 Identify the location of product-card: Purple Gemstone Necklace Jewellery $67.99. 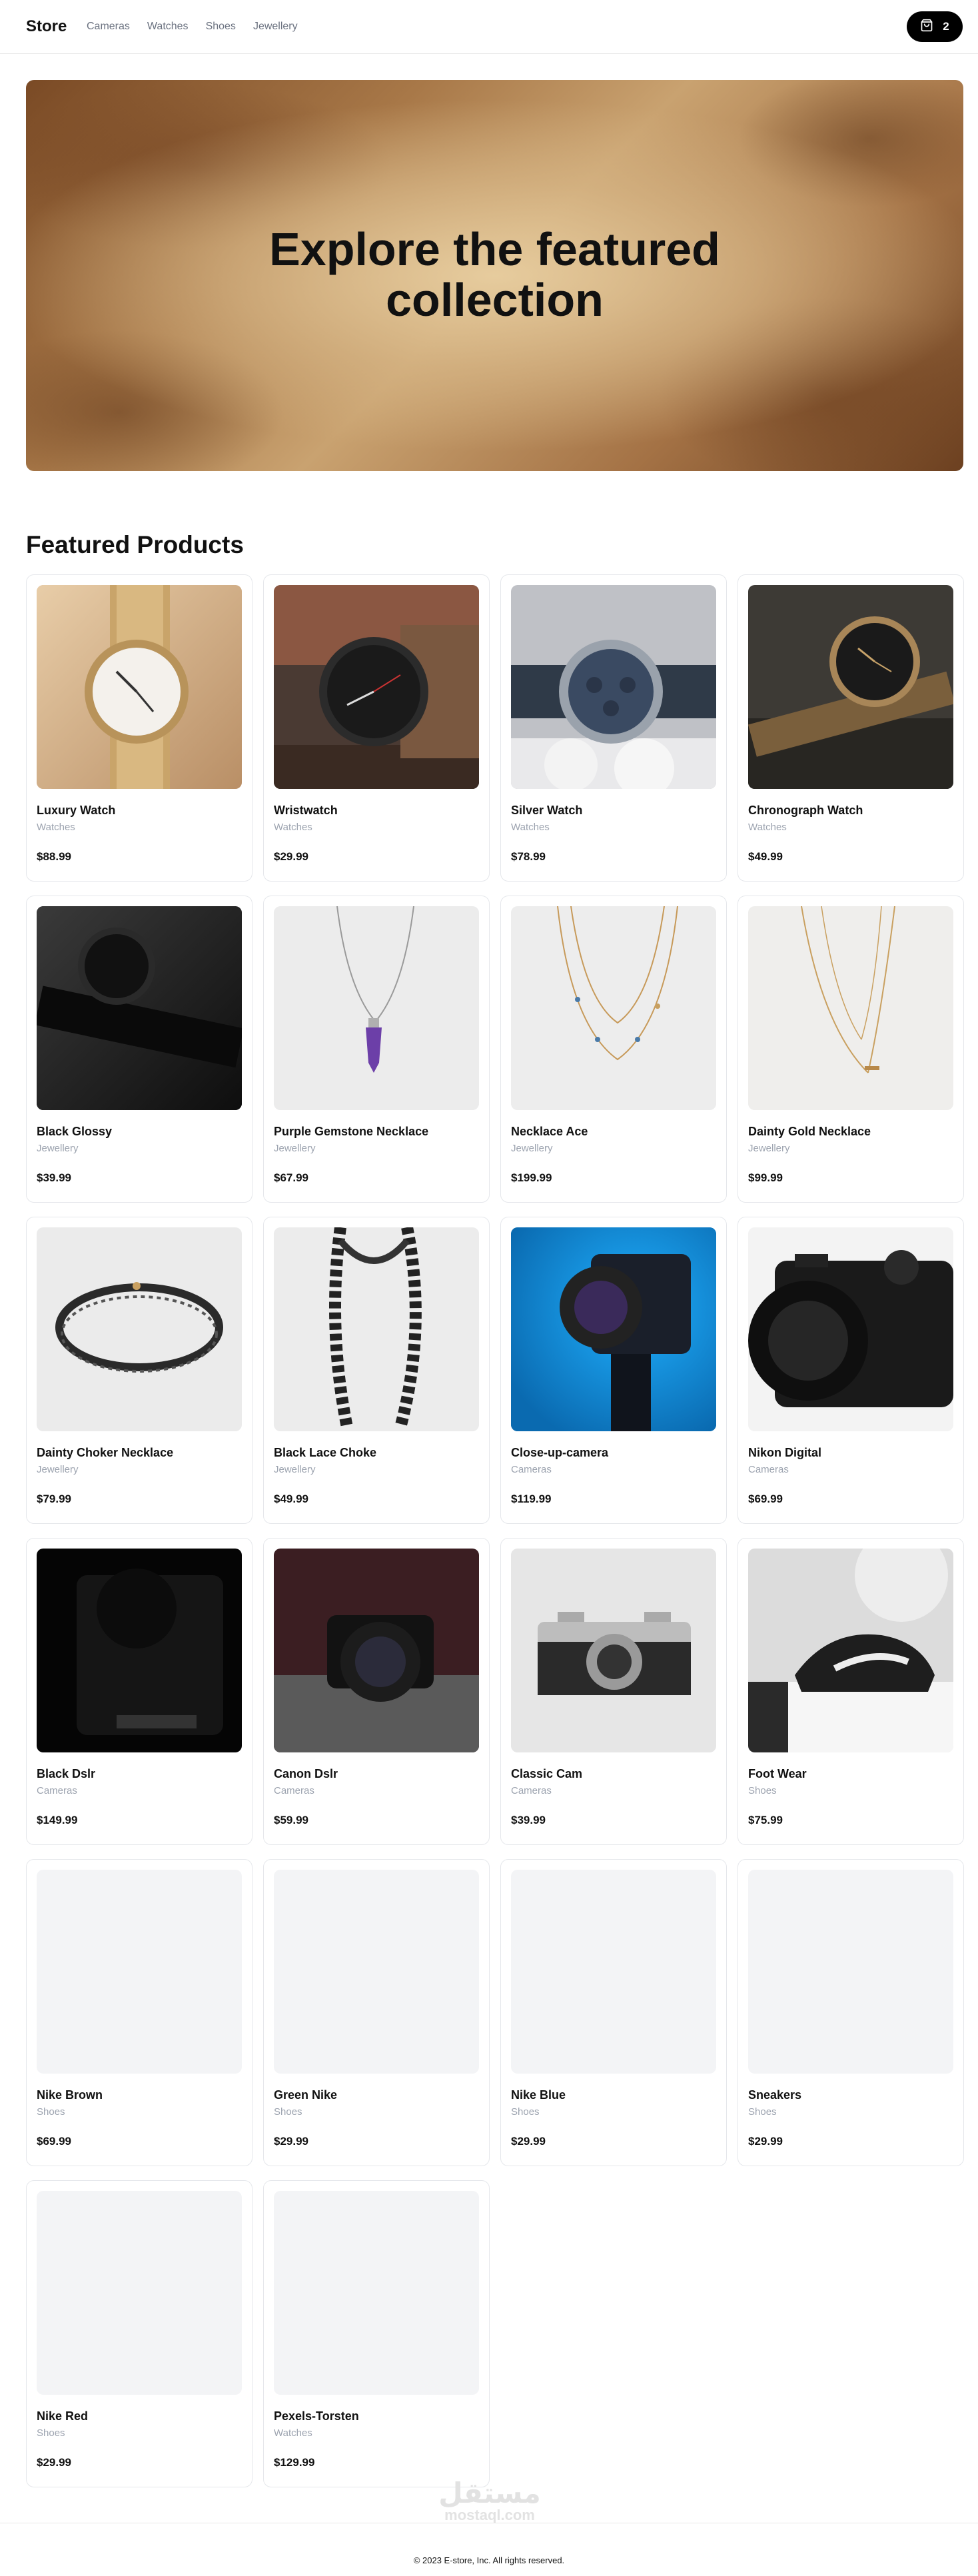
(376, 1049).